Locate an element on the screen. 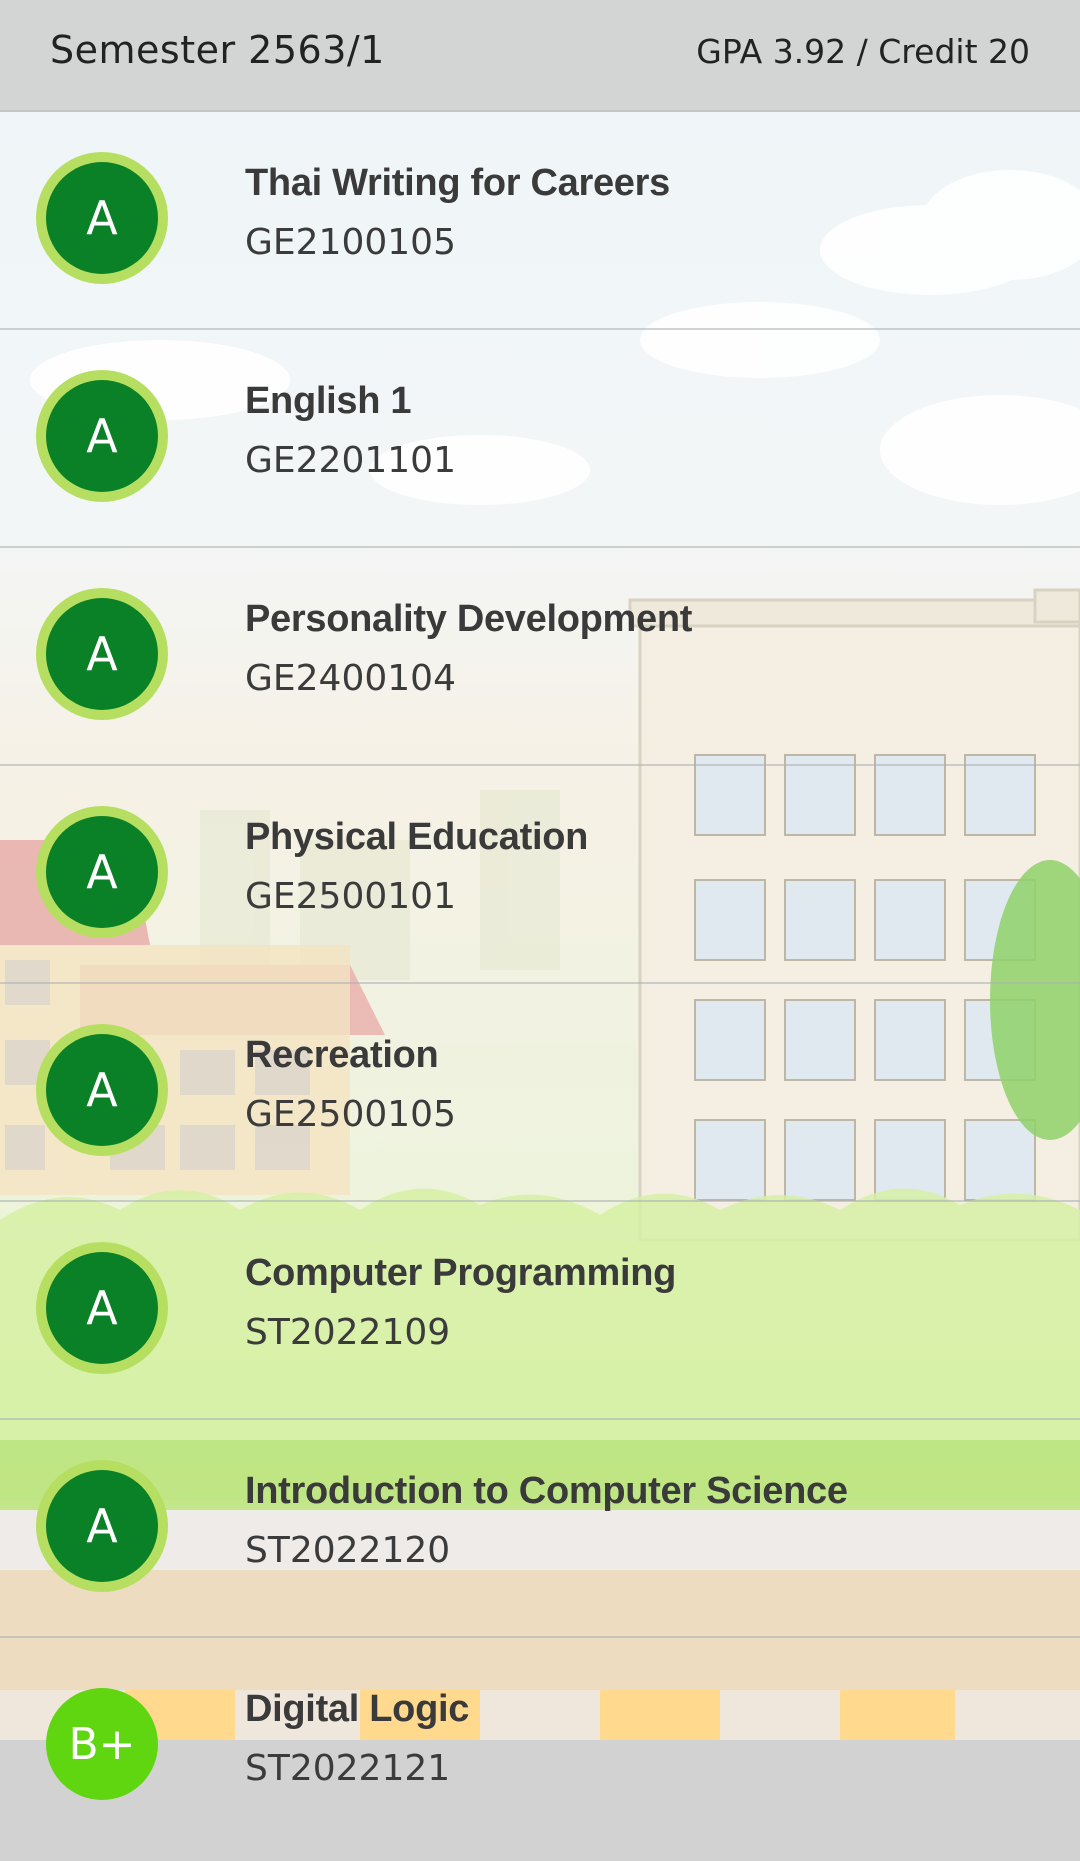 The width and height of the screenshot is (1080, 1861). course-code: GE2100105 is located at coordinates (350, 242).